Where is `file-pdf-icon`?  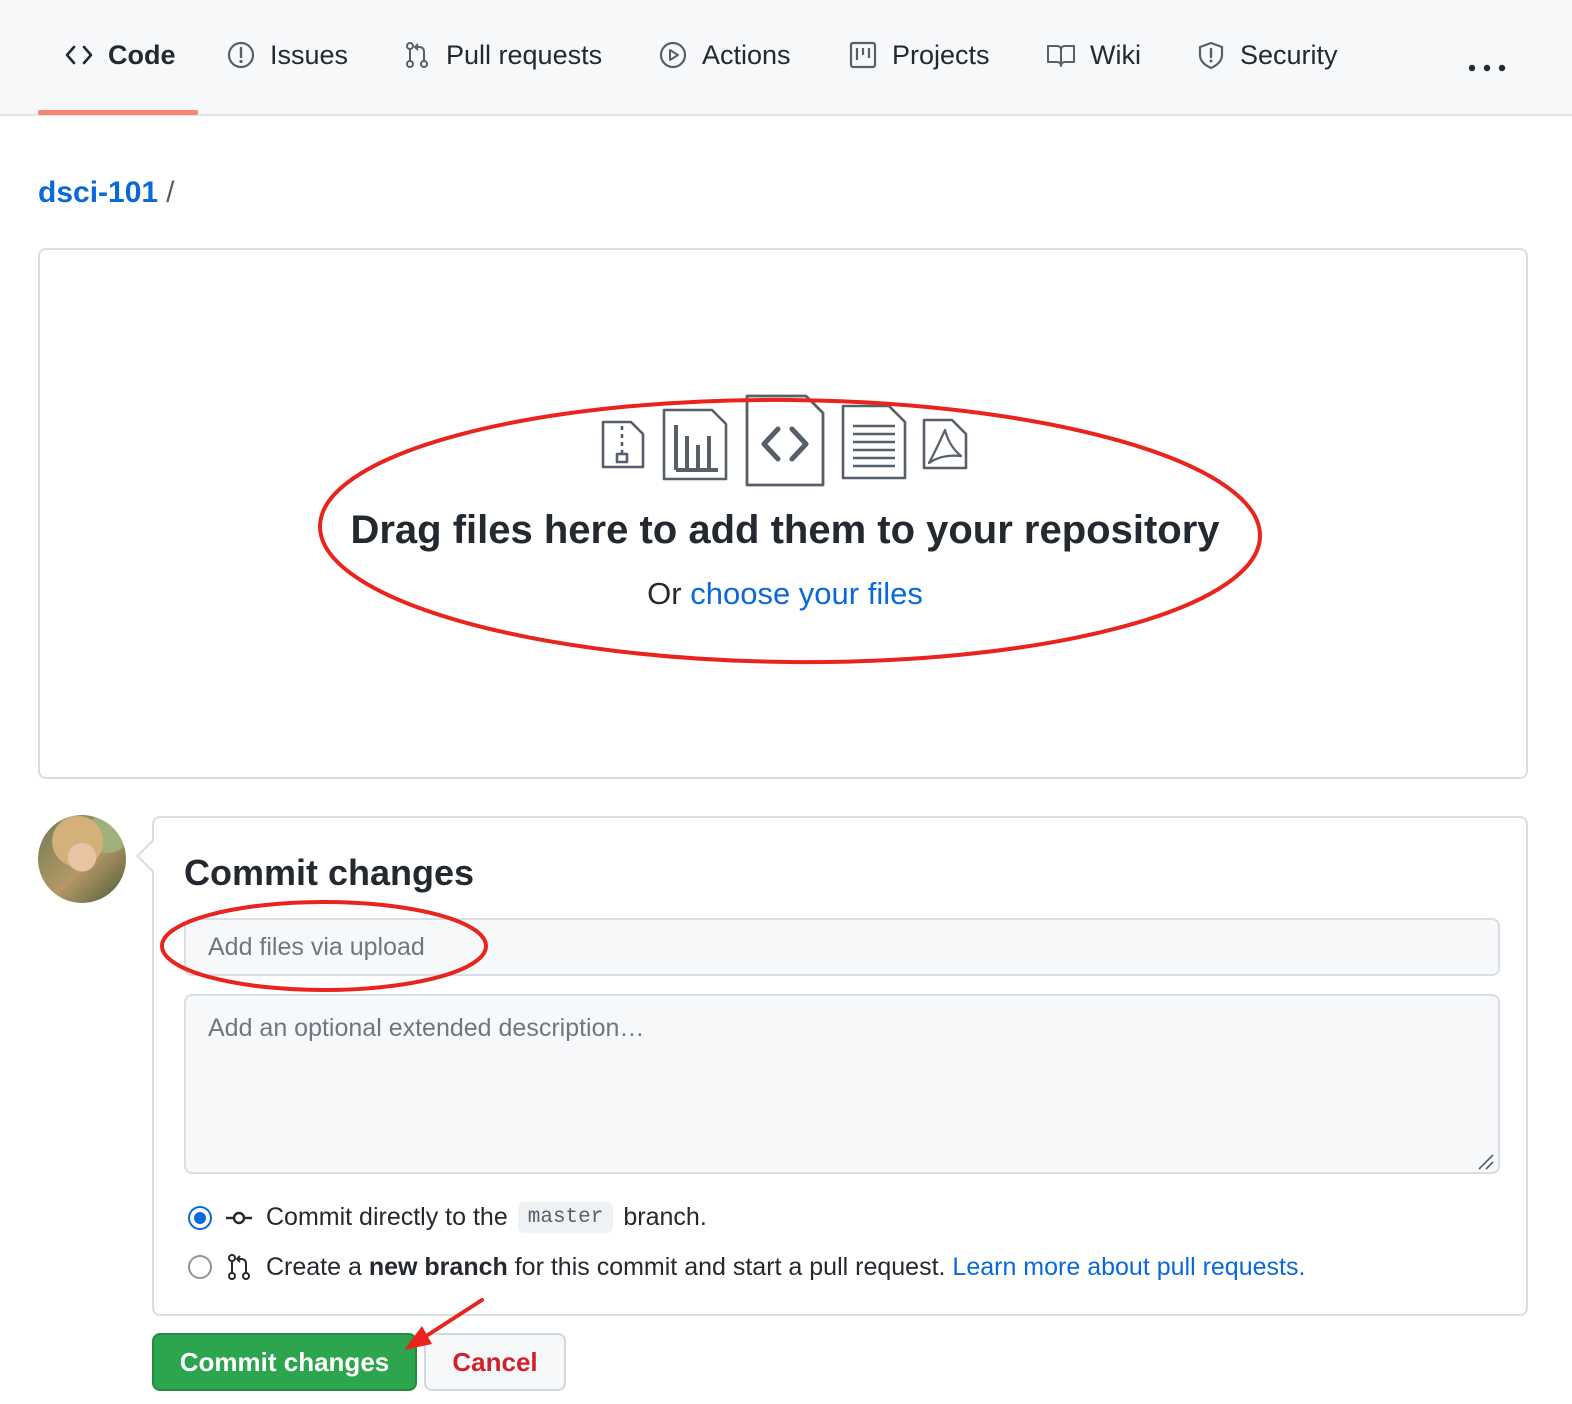 file-pdf-icon is located at coordinates (945, 444).